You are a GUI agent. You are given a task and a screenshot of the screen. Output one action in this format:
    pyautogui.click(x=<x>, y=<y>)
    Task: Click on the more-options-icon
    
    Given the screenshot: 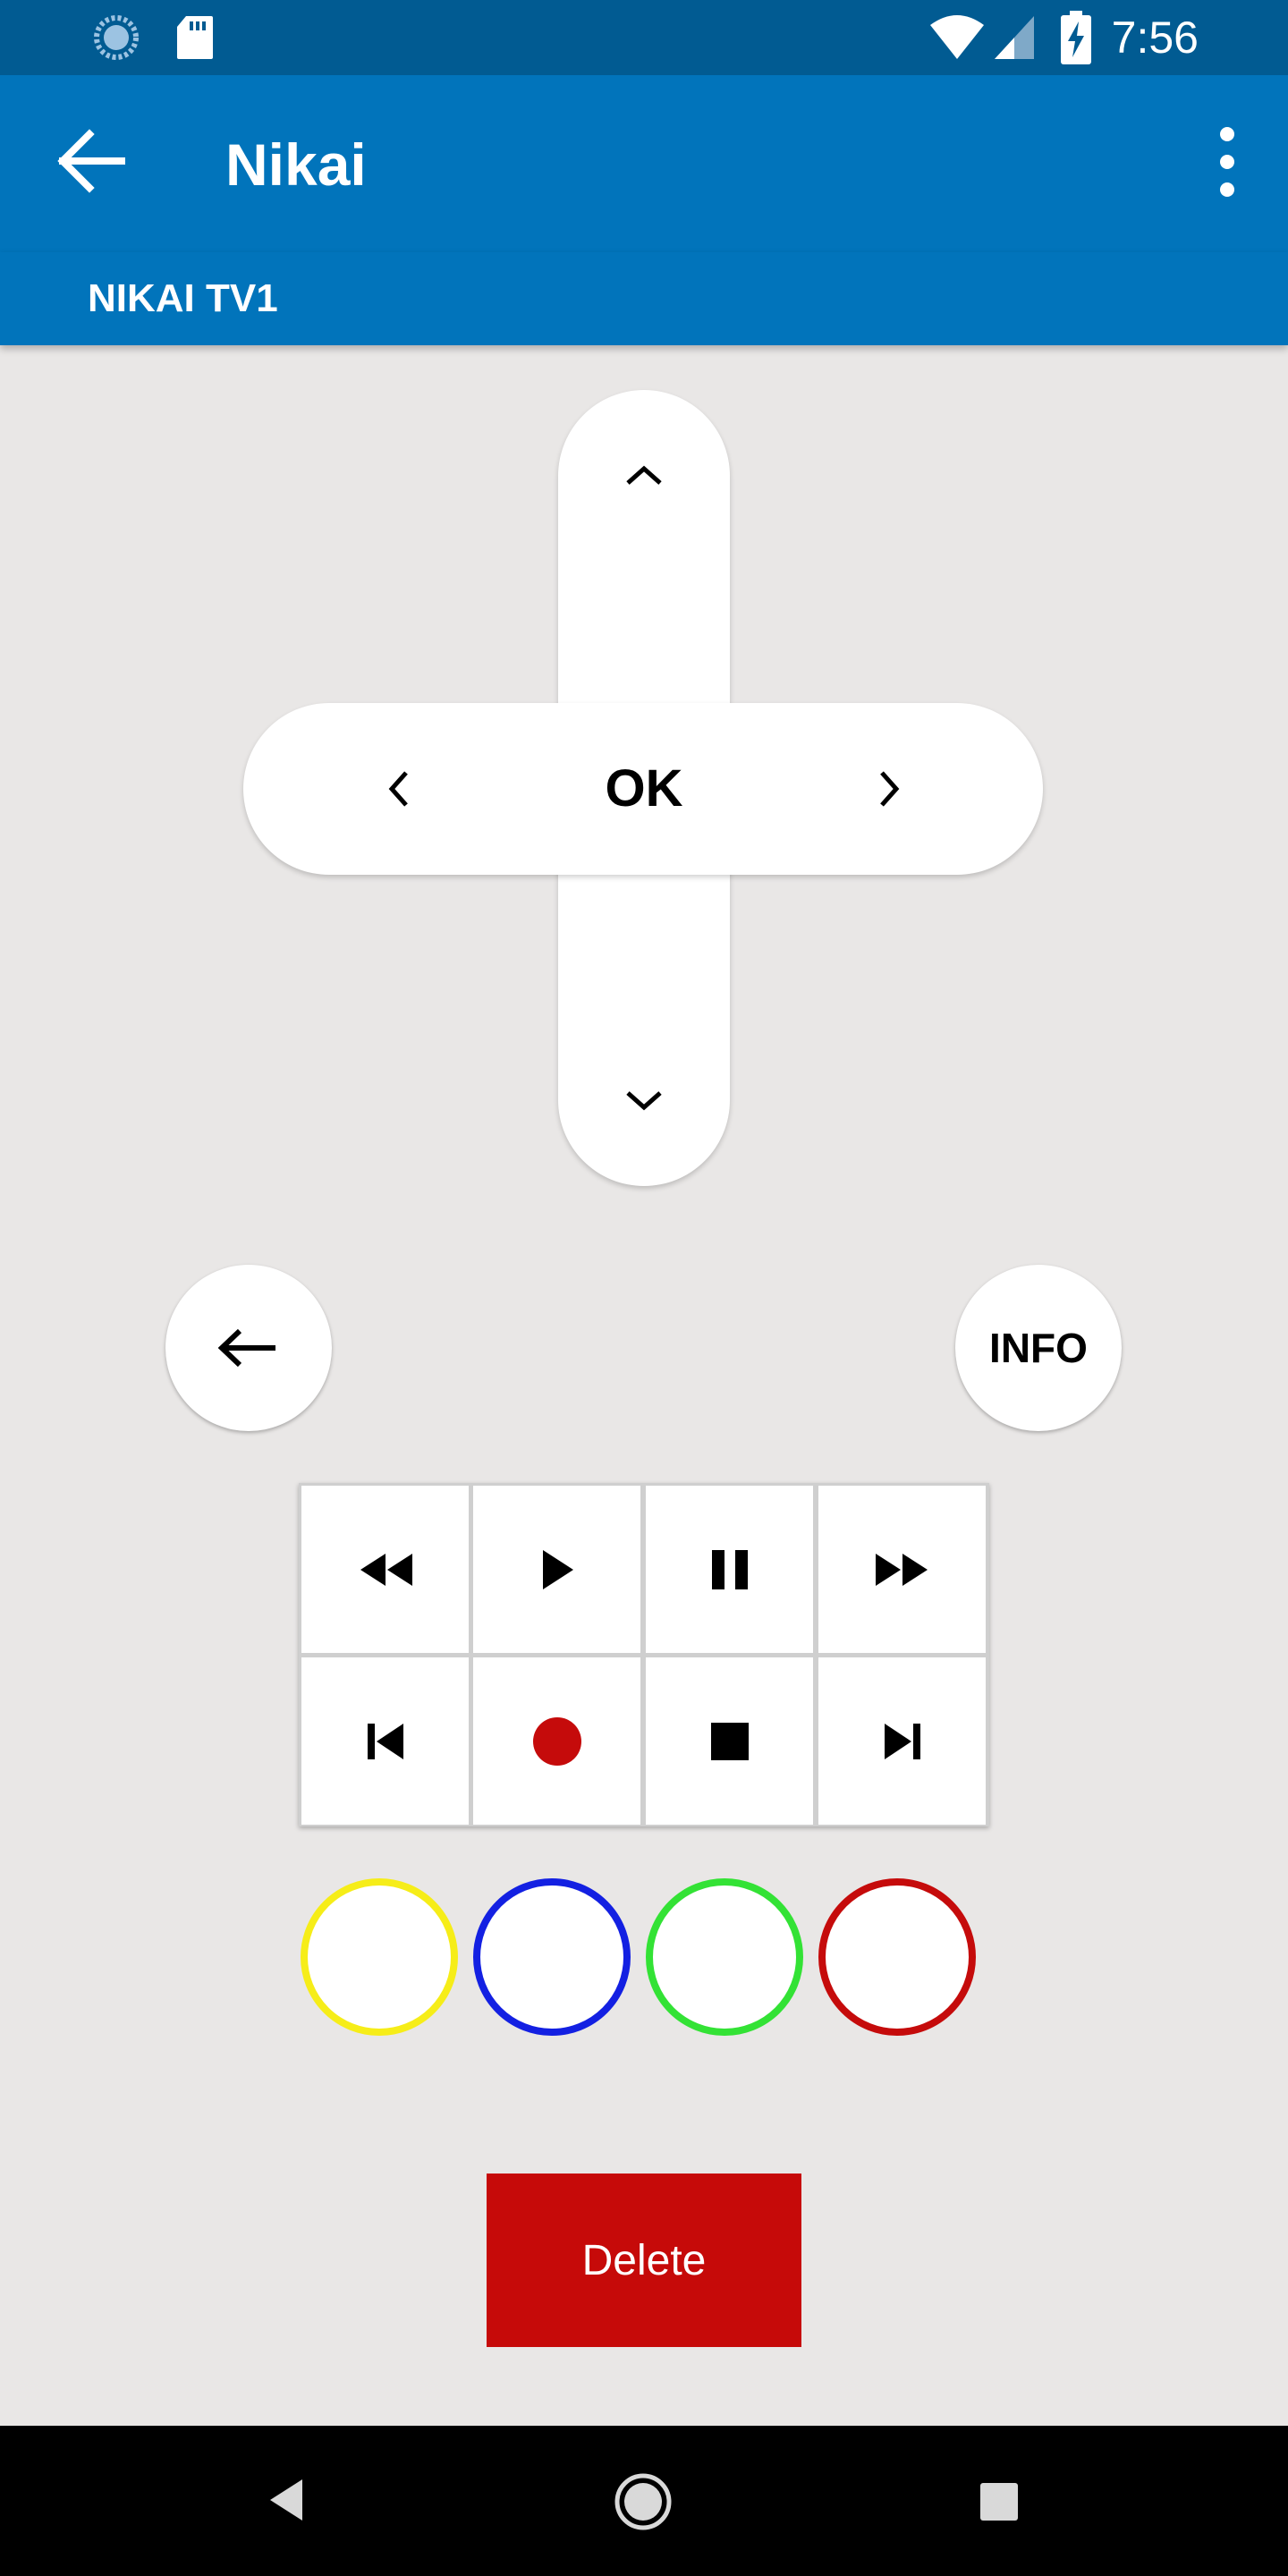 What is the action you would take?
    pyautogui.click(x=1227, y=162)
    